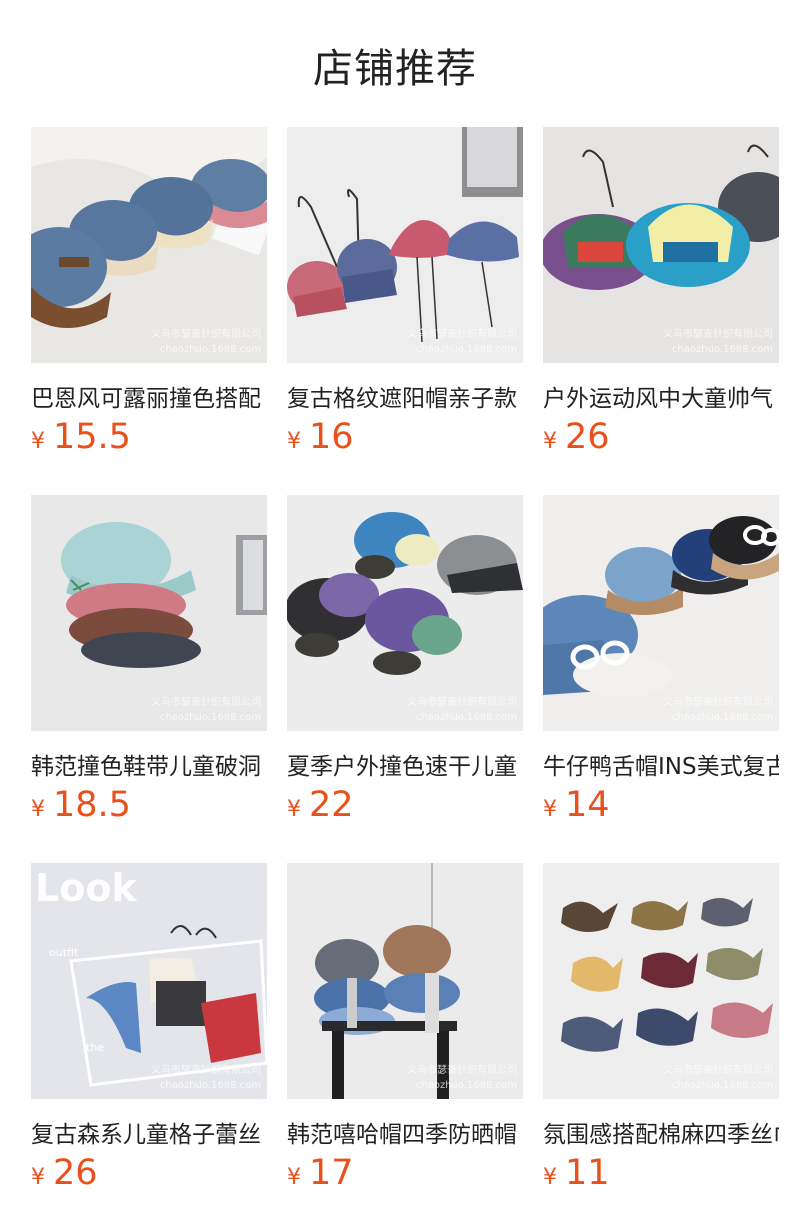  Describe the element at coordinates (149, 767) in the screenshot. I see `product-name: 韩范撞色鞋带儿童破洞` at that location.